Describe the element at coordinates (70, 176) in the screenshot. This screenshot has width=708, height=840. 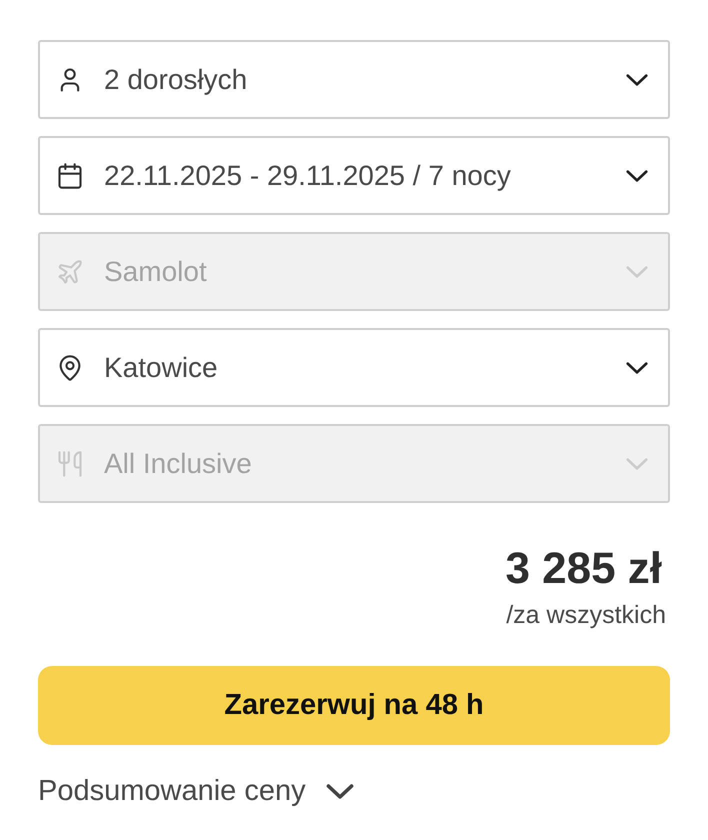
I see `calendar-icon` at that location.